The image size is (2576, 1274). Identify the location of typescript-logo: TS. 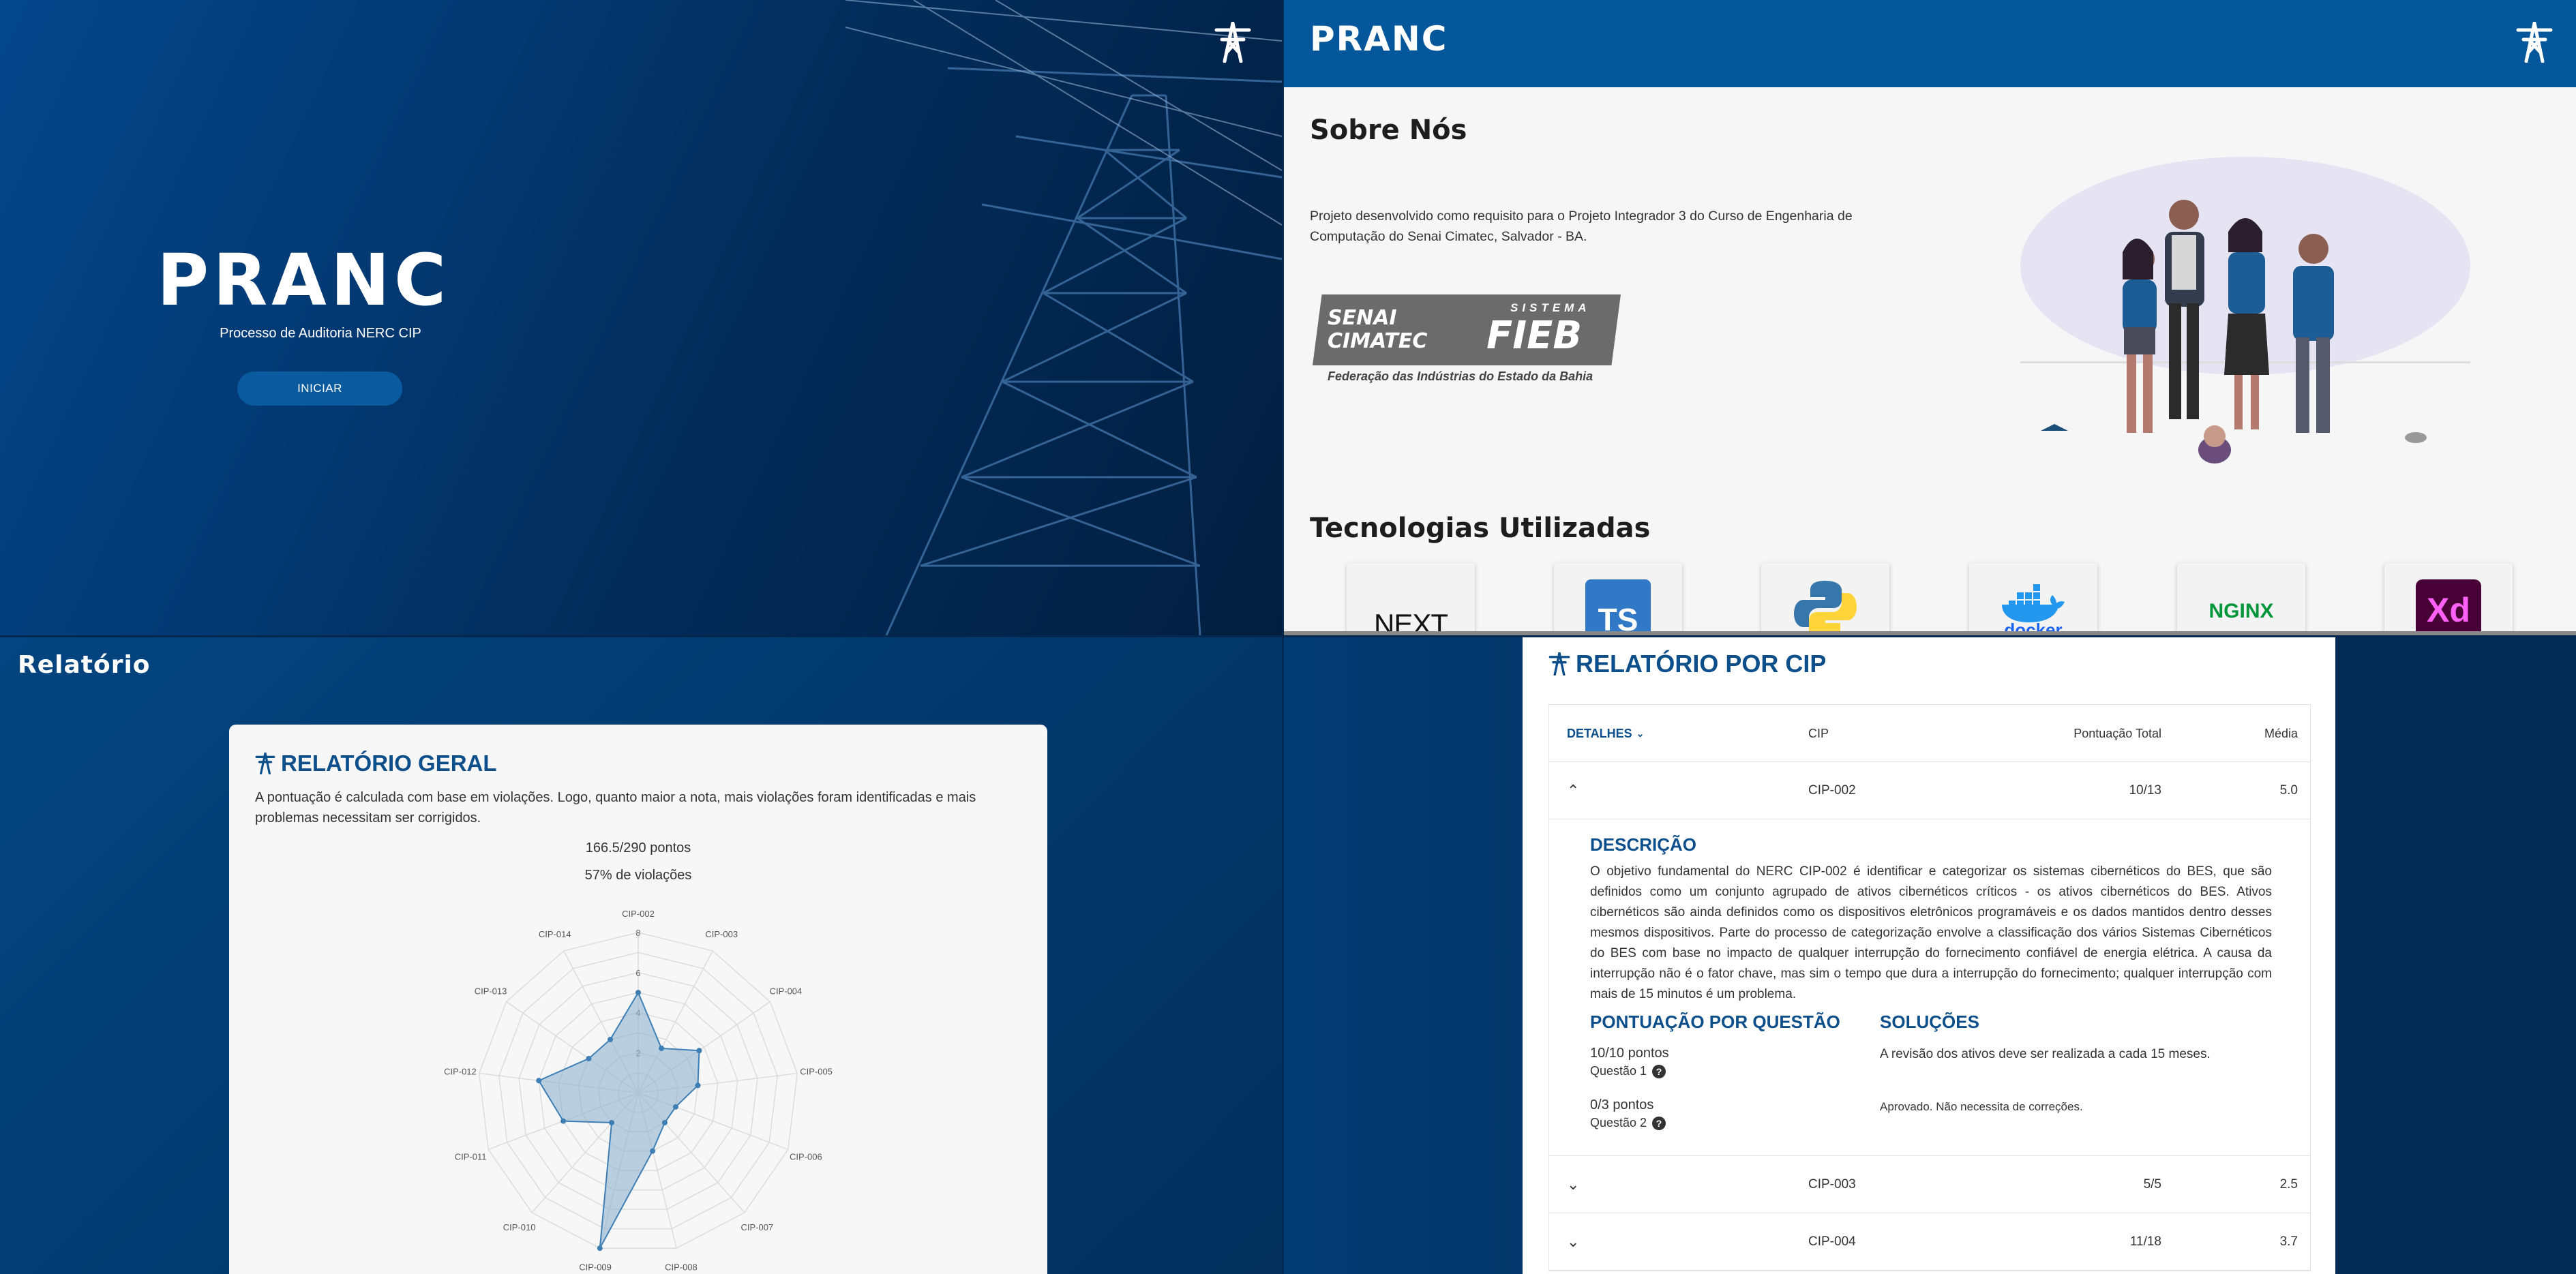
(1618, 607).